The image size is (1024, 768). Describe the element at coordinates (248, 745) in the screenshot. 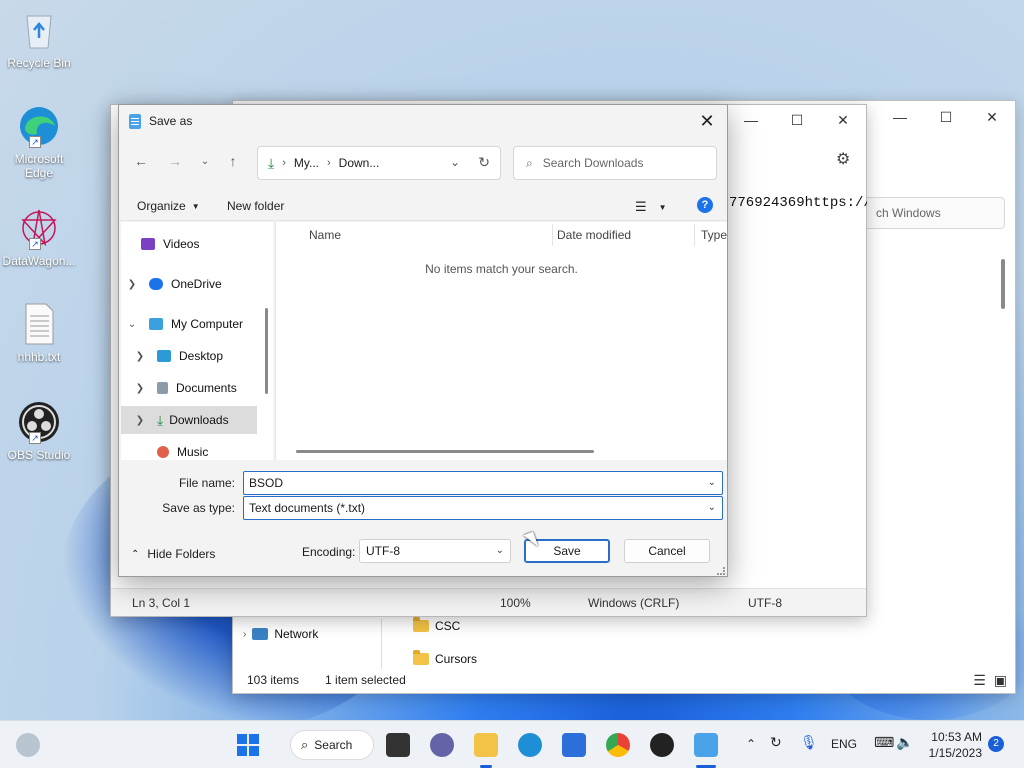

I see `start-icon` at that location.